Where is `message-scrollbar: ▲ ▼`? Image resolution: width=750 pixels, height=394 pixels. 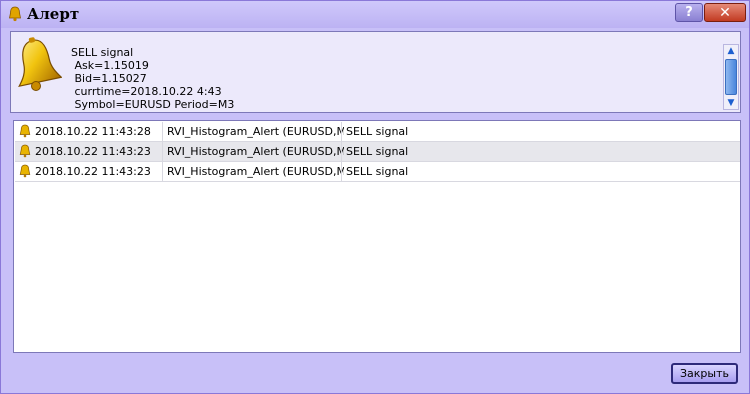
message-scrollbar: ▲ ▼ is located at coordinates (731, 77).